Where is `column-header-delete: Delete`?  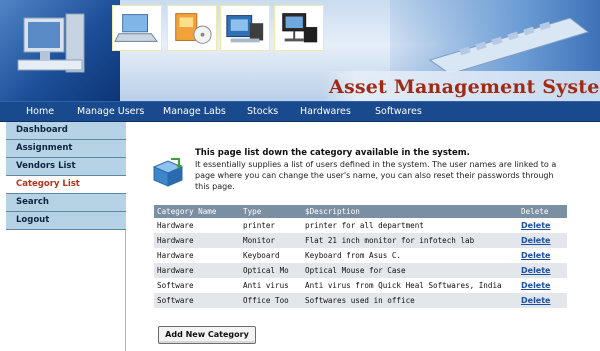
column-header-delete: Delete is located at coordinates (535, 211).